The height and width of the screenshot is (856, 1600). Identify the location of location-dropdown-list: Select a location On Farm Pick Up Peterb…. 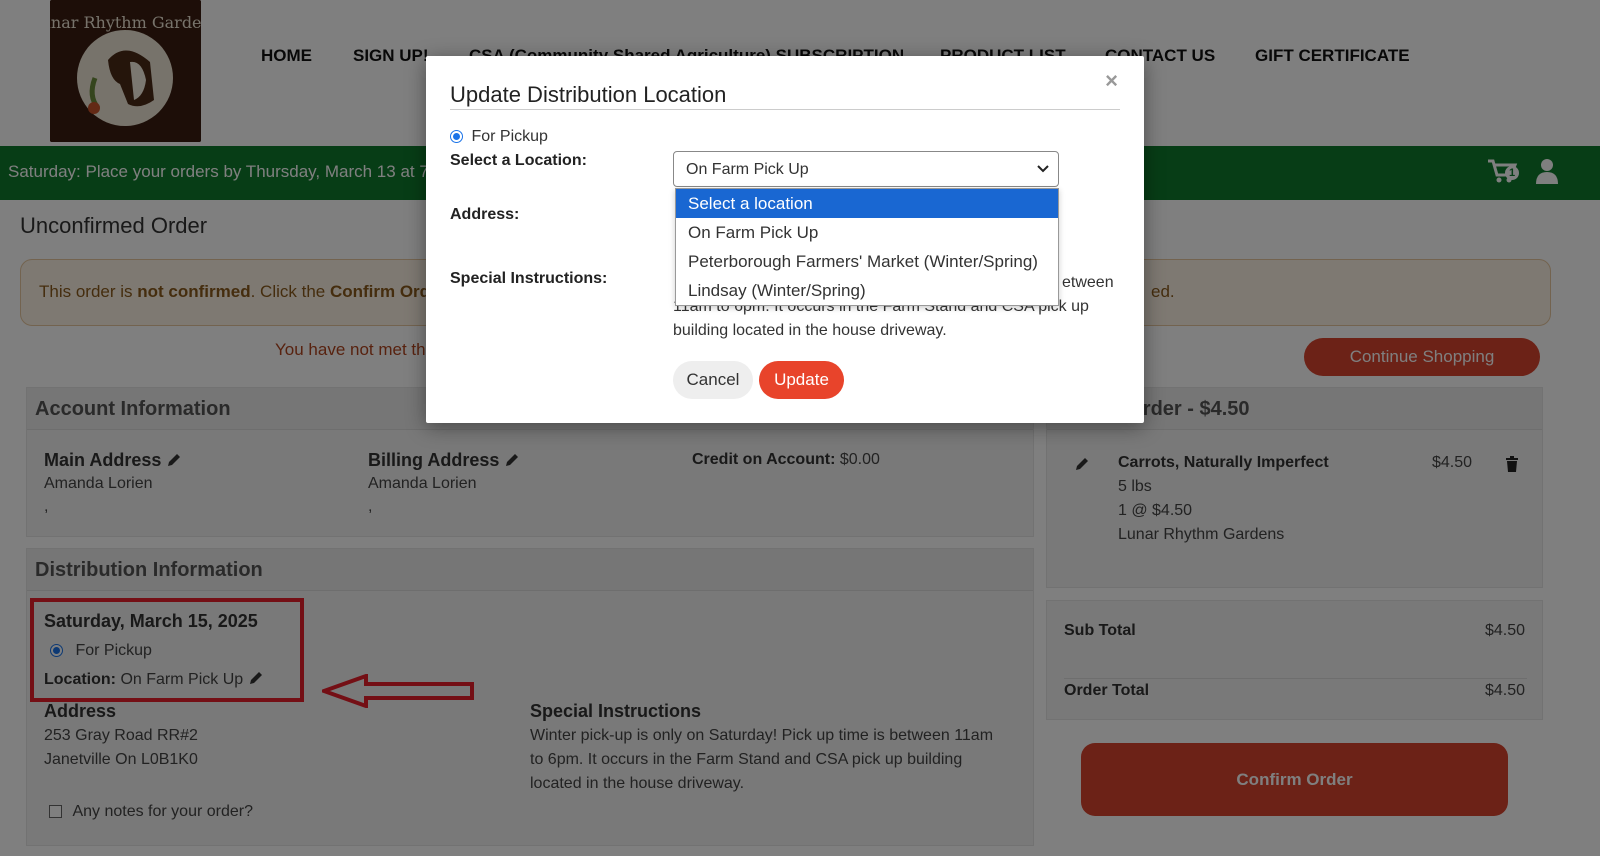
(867, 247).